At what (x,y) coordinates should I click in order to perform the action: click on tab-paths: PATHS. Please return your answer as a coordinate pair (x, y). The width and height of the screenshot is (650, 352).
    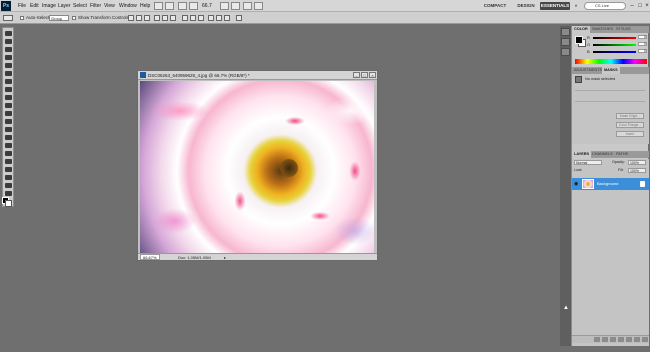
    Looking at the image, I should click on (622, 154).